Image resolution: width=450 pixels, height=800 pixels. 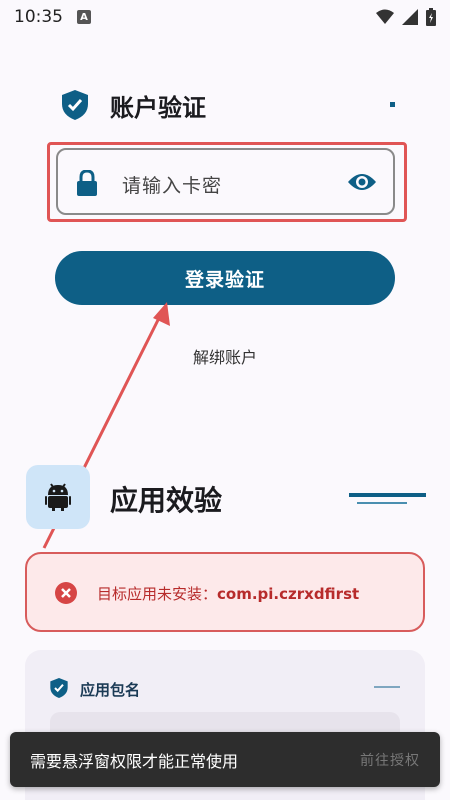 I want to click on notification-app-icon: A, so click(x=84, y=17).